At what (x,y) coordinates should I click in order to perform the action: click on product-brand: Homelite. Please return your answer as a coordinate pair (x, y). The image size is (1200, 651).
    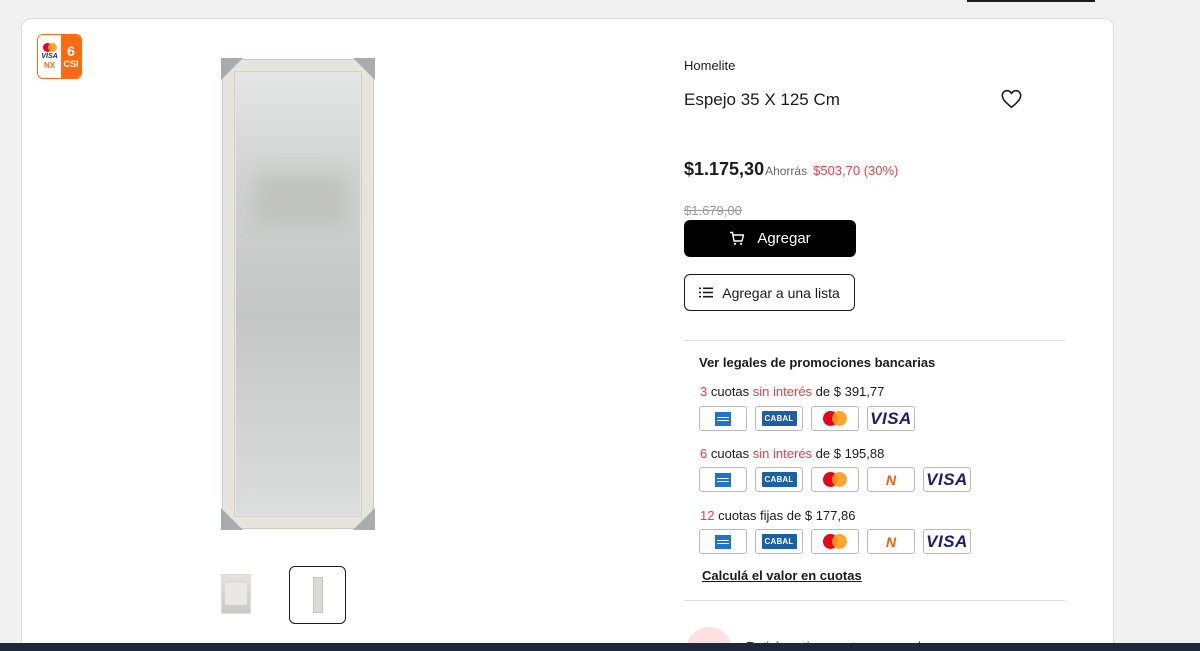
    Looking at the image, I should click on (709, 65).